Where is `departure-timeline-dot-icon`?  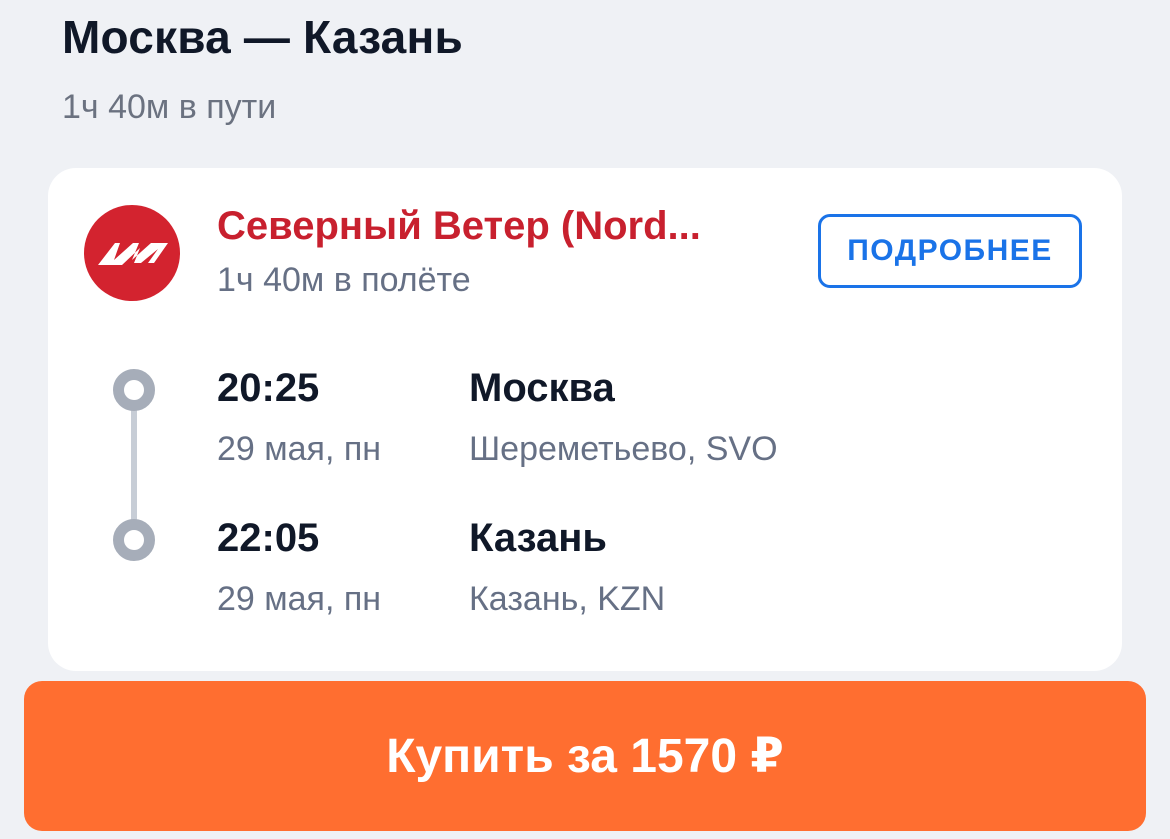 departure-timeline-dot-icon is located at coordinates (134, 390).